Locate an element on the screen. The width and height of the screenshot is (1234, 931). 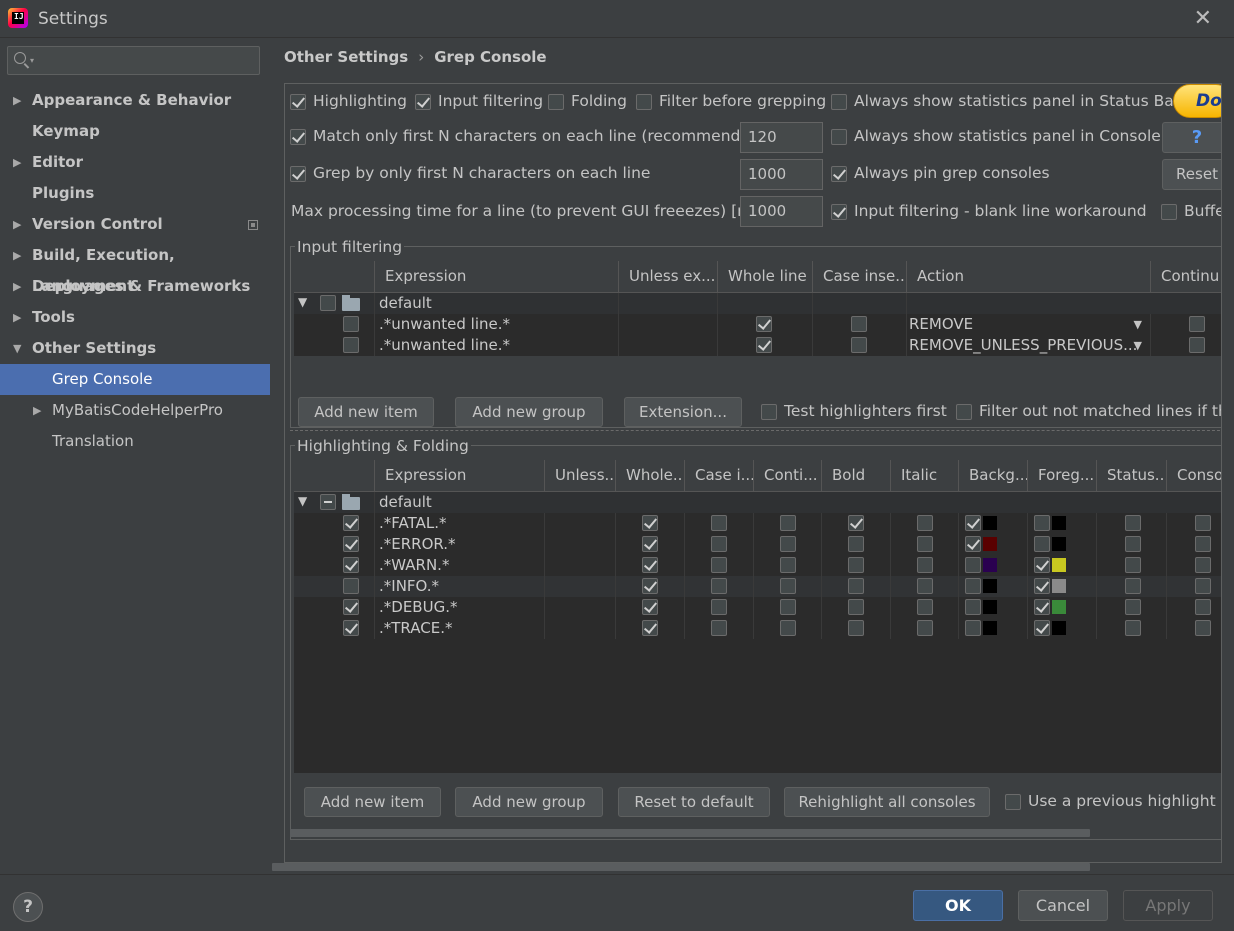
donate-button: Do is located at coordinates (1197, 101).